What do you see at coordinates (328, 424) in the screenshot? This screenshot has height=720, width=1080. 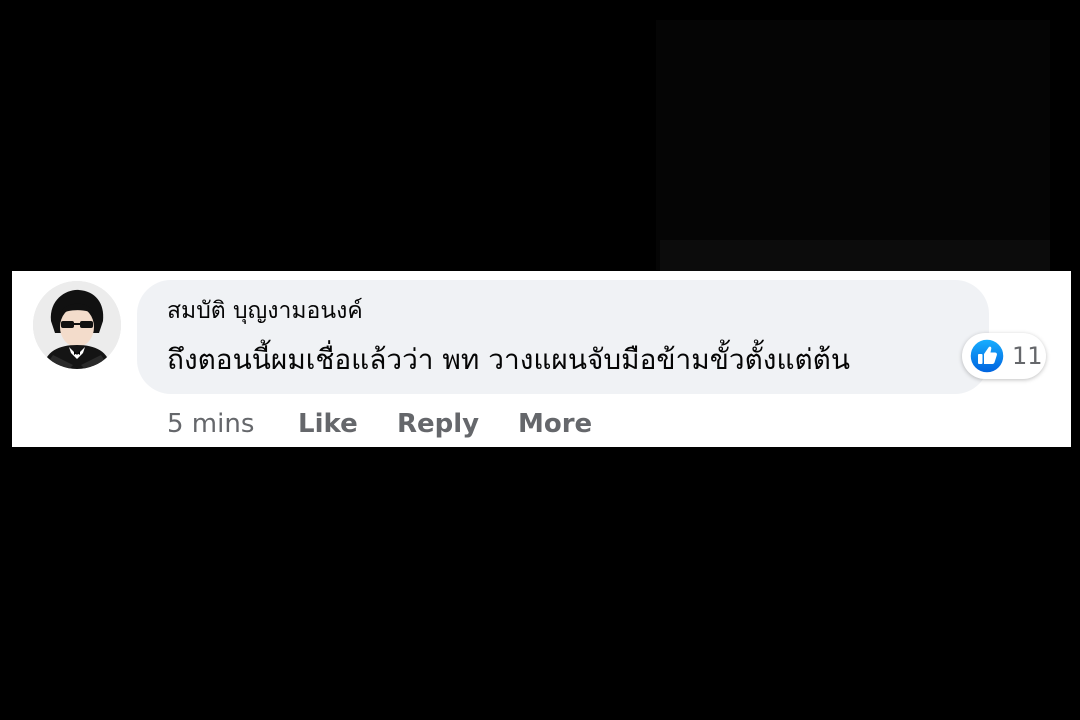 I see `like-button: Like` at bounding box center [328, 424].